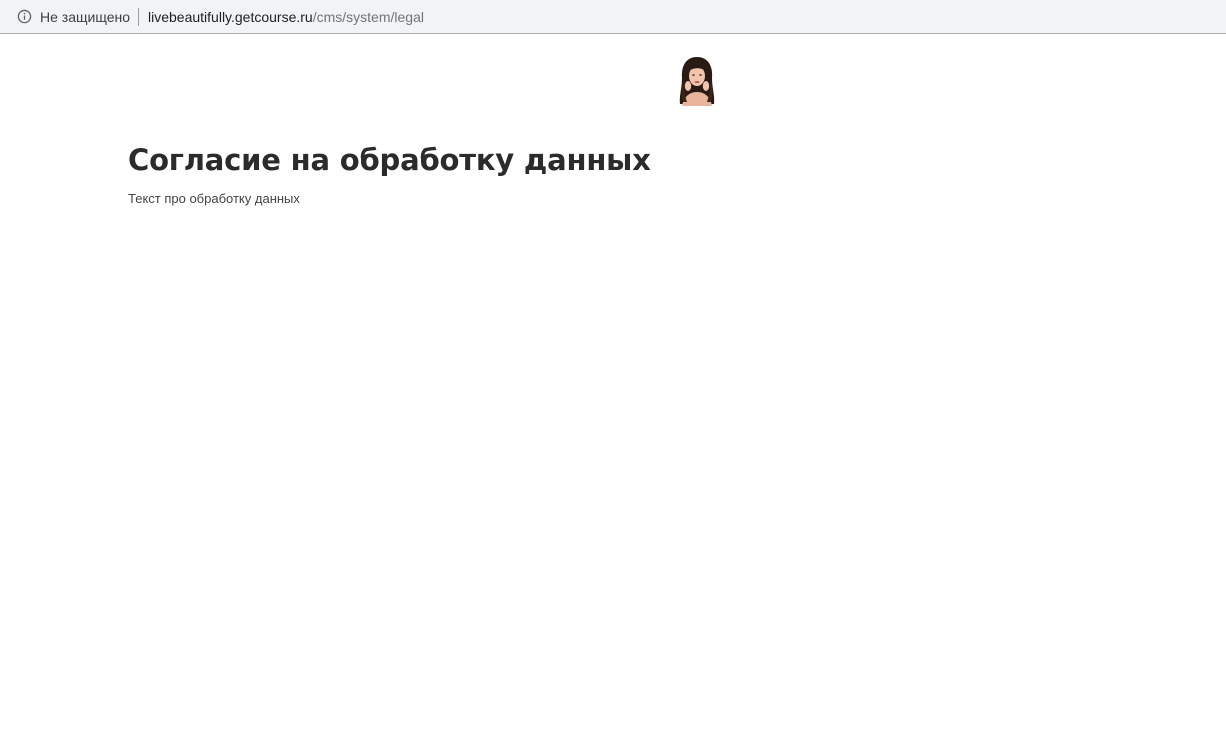 This screenshot has height=751, width=1226. I want to click on page-title: Согласие на обработку данных, so click(389, 160).